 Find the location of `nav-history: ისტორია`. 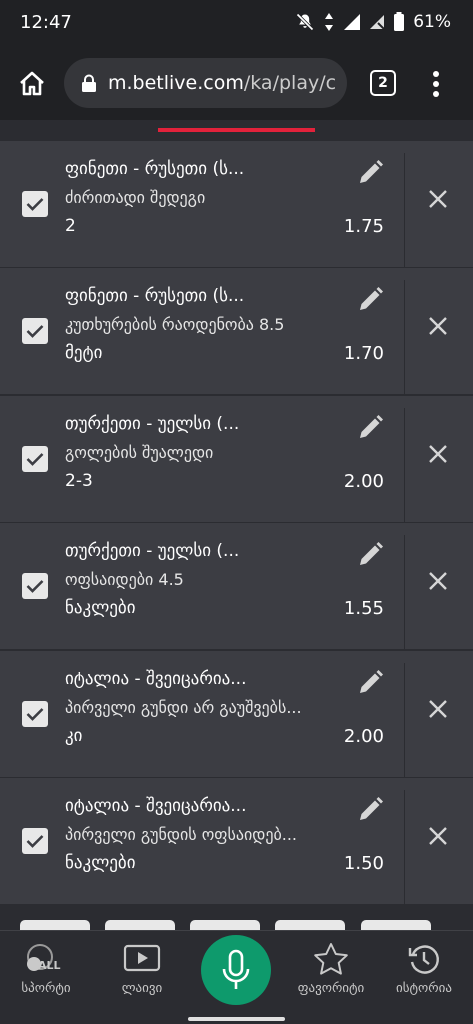

nav-history: ისტორია is located at coordinates (424, 973).